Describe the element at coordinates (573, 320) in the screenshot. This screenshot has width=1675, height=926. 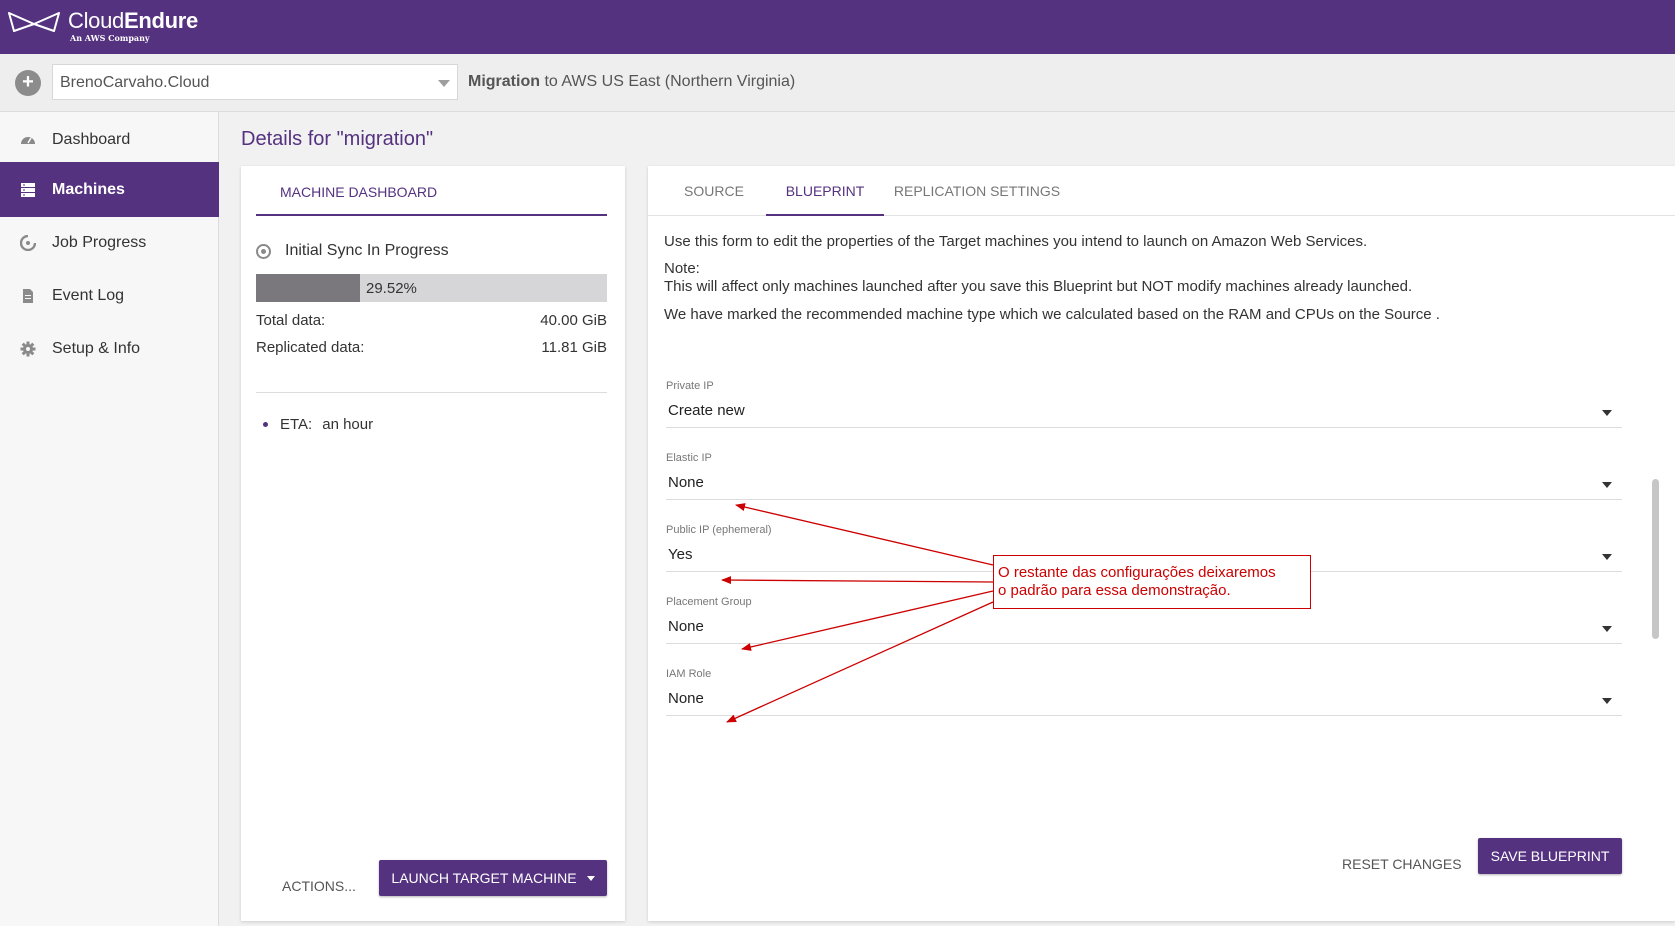
I see `total-data-value: 40.00 GiB` at that location.